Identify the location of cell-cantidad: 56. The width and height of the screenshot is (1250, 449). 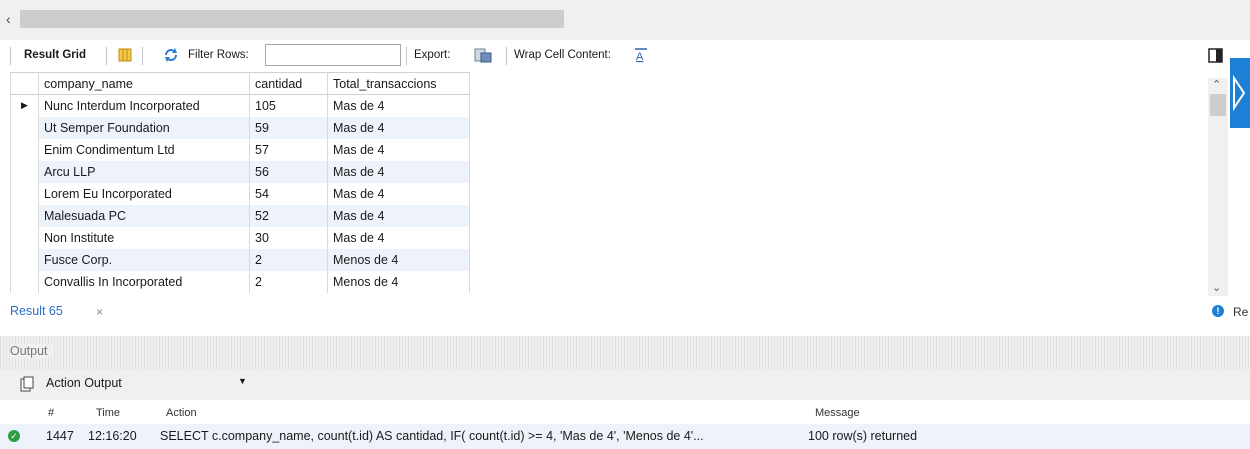
(288, 171).